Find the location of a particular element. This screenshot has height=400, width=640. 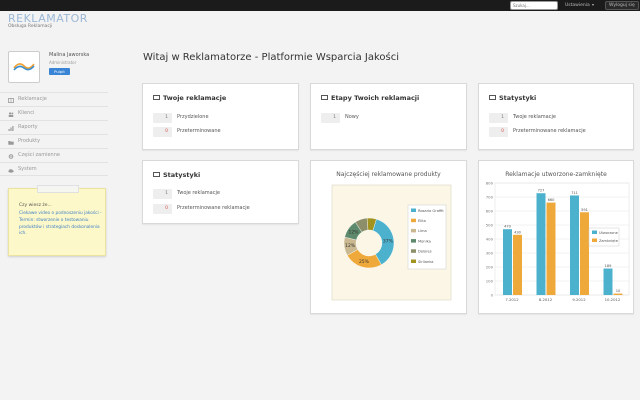

sidebar-item-reklamacje: Reklamacje is located at coordinates (54, 99).